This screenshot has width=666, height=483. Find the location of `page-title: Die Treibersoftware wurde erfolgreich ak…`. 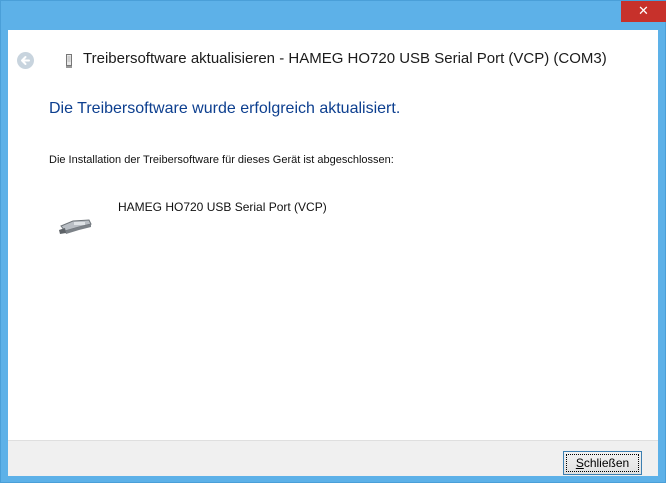

page-title: Die Treibersoftware wurde erfolgreich ak… is located at coordinates (225, 108).